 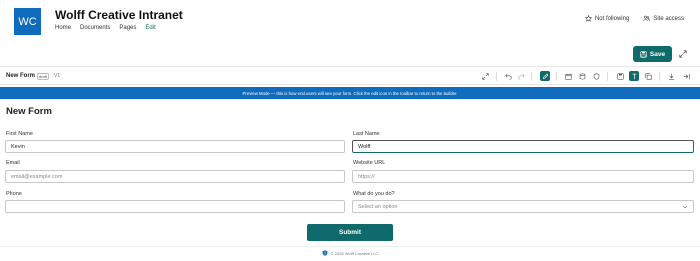 What do you see at coordinates (350, 54) in the screenshot?
I see `command-bar: Save` at bounding box center [350, 54].